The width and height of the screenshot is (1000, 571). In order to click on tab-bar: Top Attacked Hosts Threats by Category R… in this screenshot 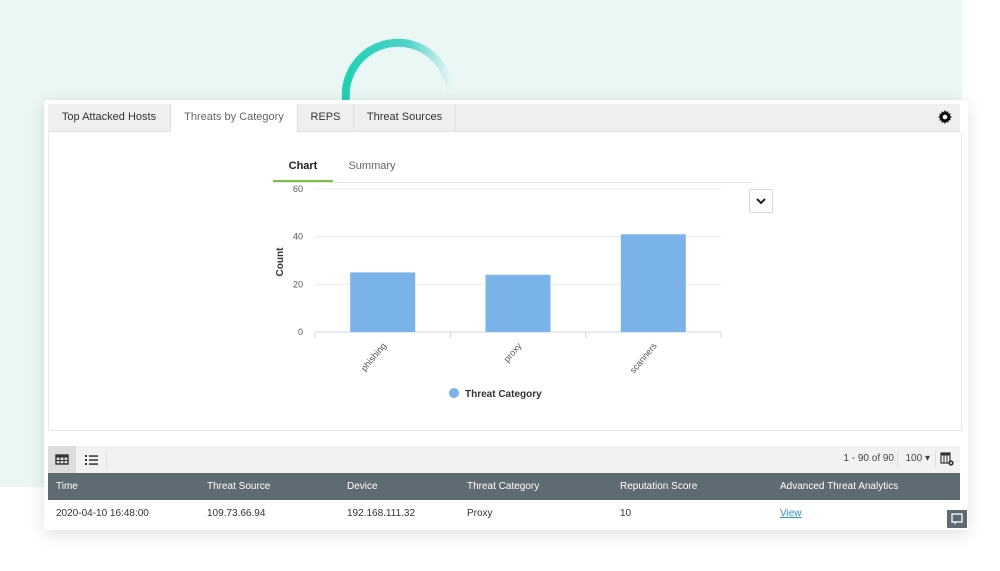, I will do `click(504, 118)`.